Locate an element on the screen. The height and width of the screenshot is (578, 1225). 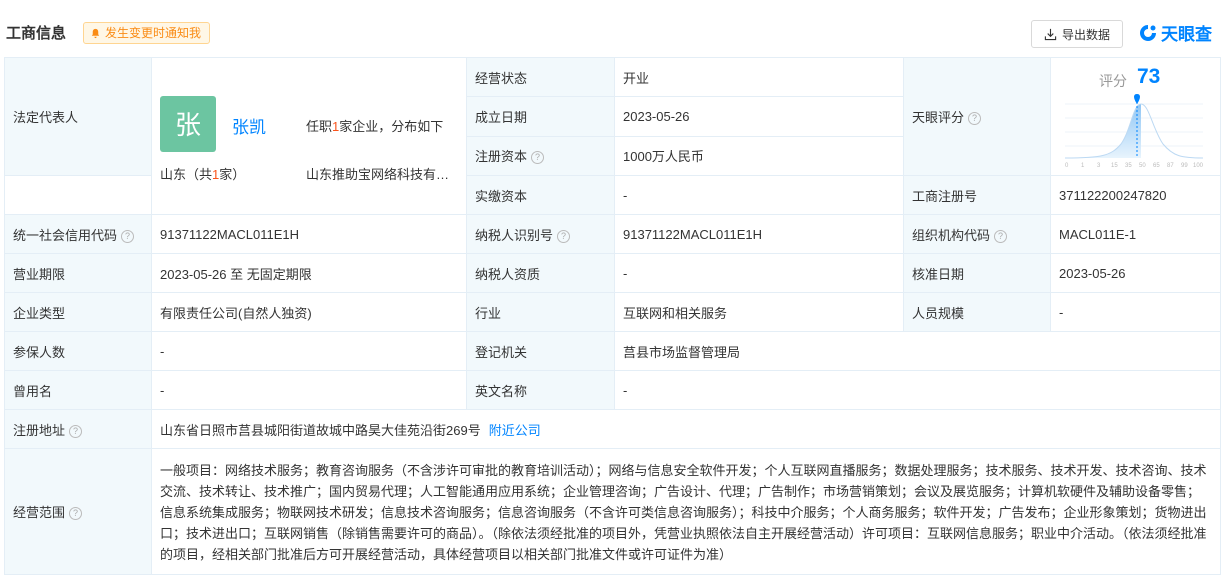
score-distribution-chart: 0 1 3 15 35 50 65 87 99 100 is located at coordinates (1134, 131).